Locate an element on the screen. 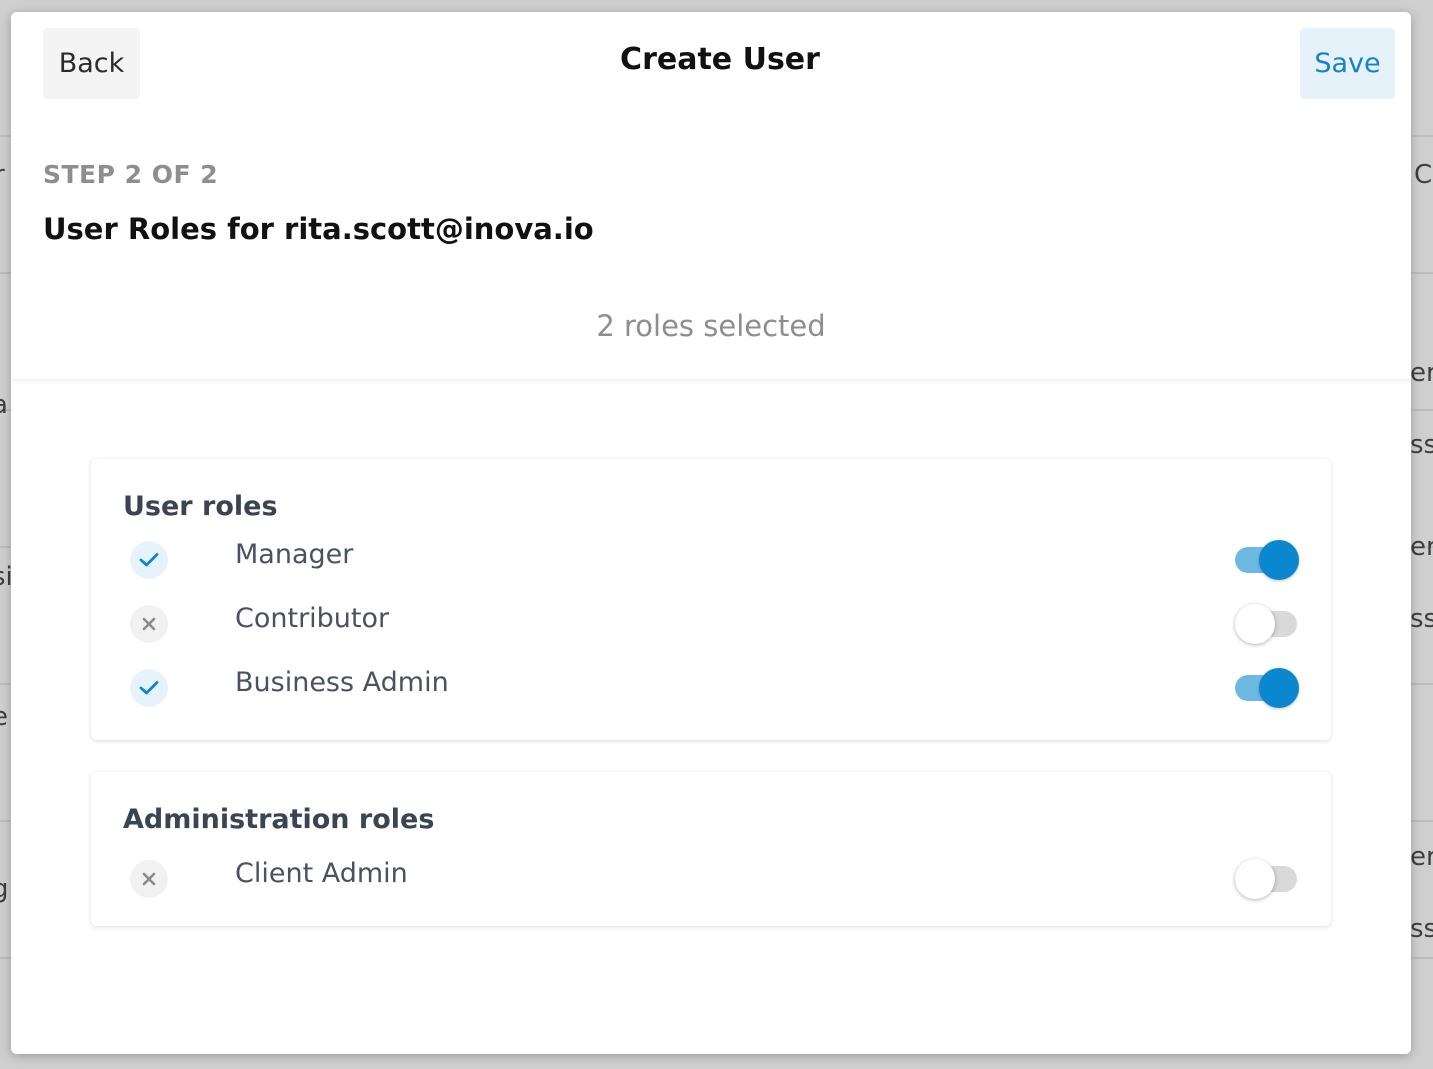 Image resolution: width=1433 pixels, height=1069 pixels. save-button: Save is located at coordinates (1347, 63).